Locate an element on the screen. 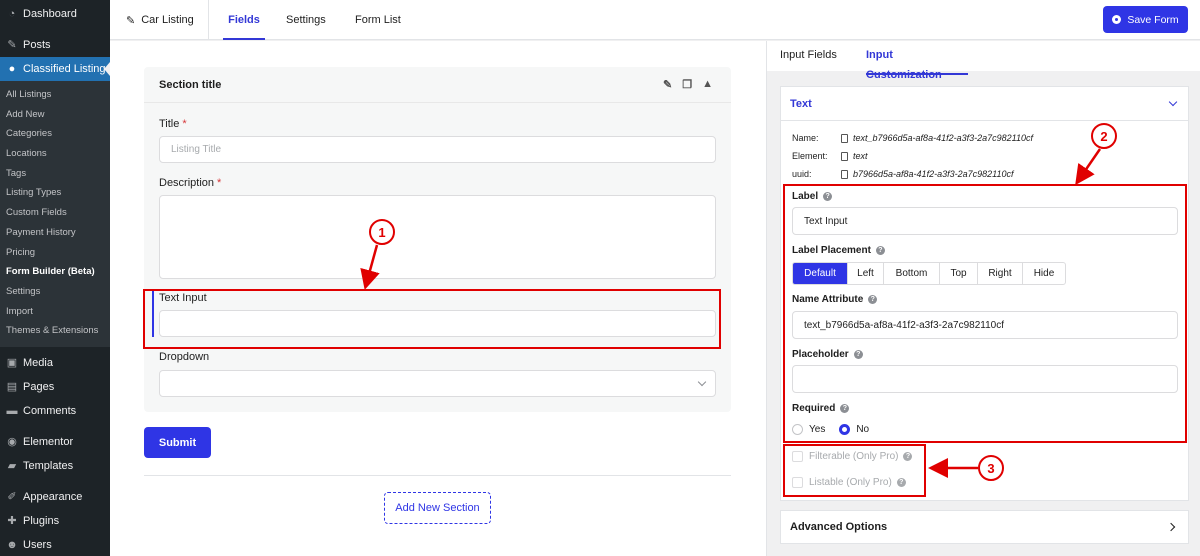 This screenshot has height=556, width=1200. annotation-marker-3: 3 is located at coordinates (991, 468).